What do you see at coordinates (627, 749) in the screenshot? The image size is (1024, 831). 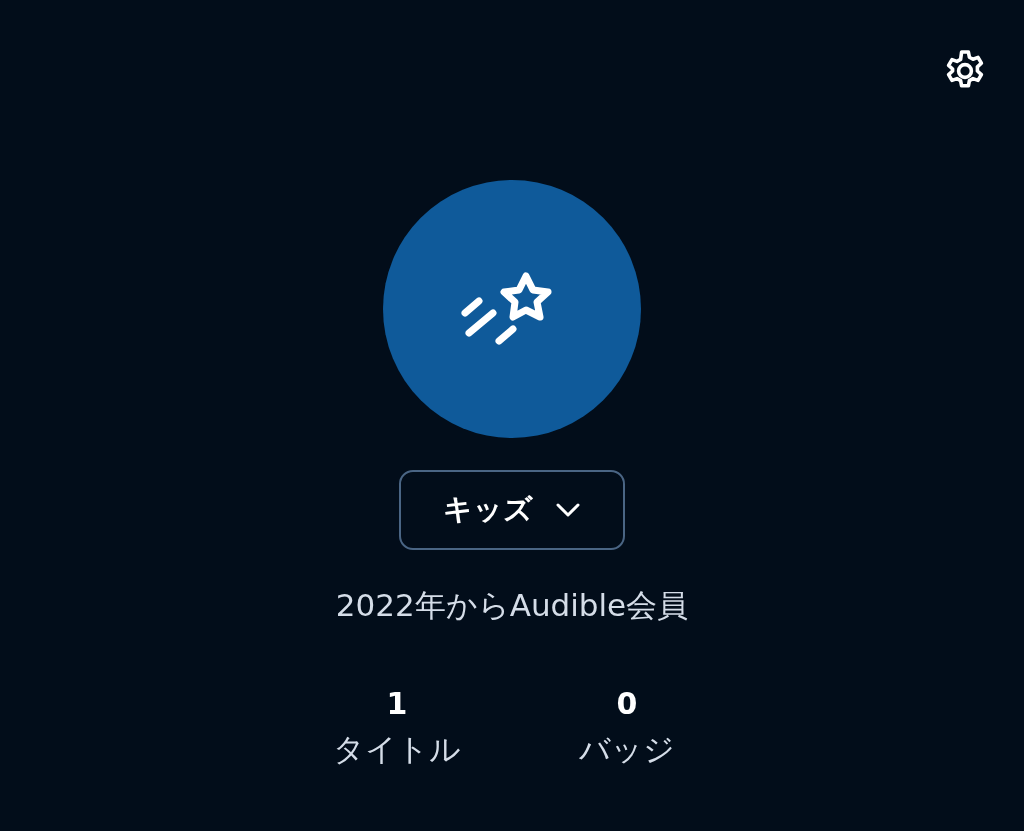 I see `stat-label: バッジ` at bounding box center [627, 749].